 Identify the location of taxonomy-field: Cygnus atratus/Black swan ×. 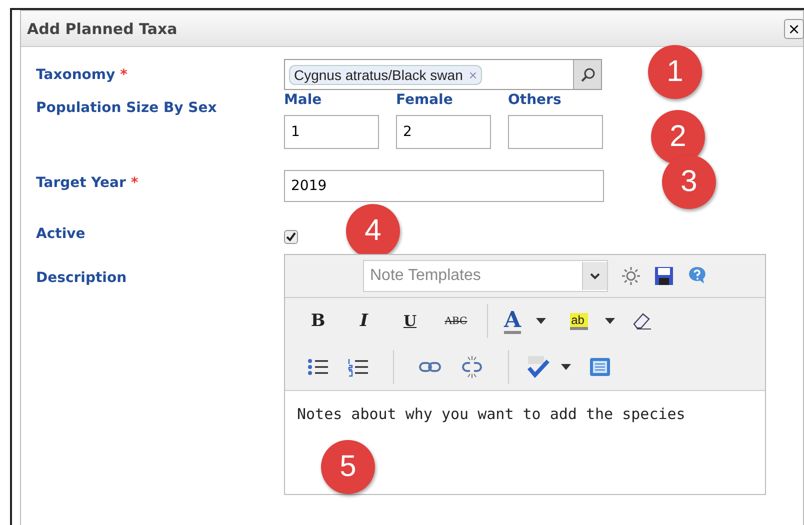
(443, 74).